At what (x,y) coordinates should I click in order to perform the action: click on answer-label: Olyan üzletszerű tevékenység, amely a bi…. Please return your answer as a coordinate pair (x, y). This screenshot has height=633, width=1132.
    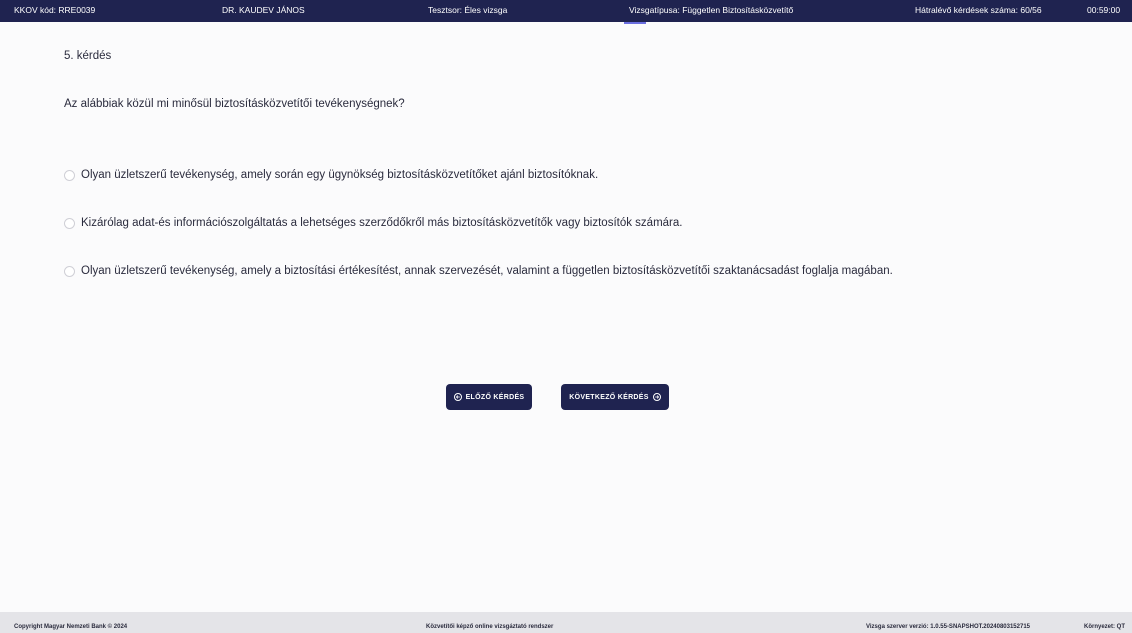
    Looking at the image, I should click on (487, 271).